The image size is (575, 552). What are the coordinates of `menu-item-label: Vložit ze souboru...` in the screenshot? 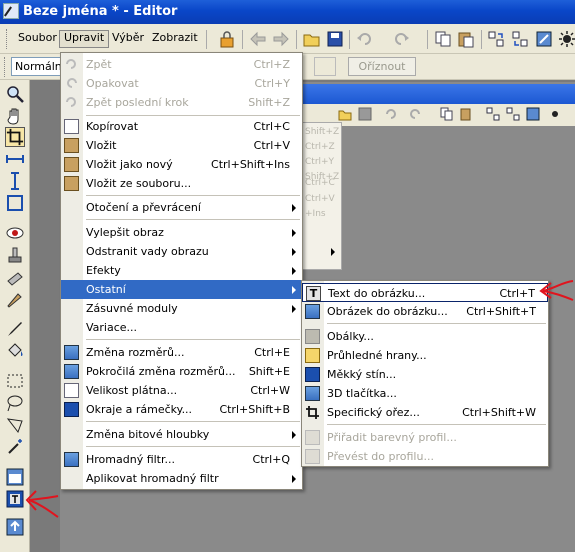 It's located at (139, 183).